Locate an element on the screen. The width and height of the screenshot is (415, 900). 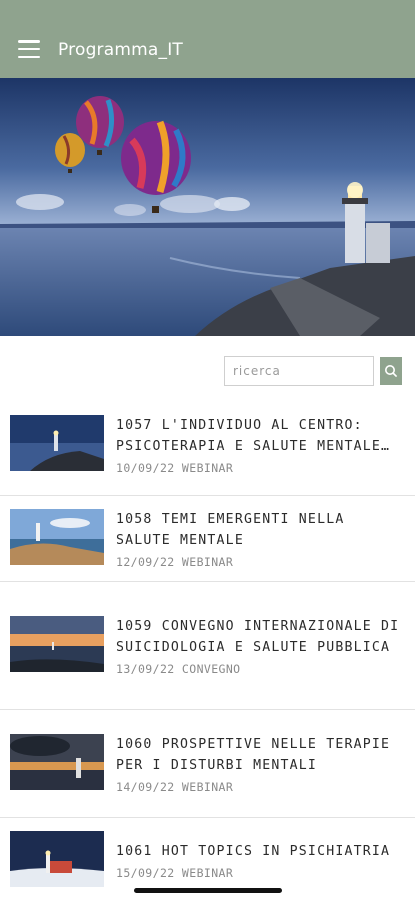
app-title: Programma_IT is located at coordinates (121, 50).